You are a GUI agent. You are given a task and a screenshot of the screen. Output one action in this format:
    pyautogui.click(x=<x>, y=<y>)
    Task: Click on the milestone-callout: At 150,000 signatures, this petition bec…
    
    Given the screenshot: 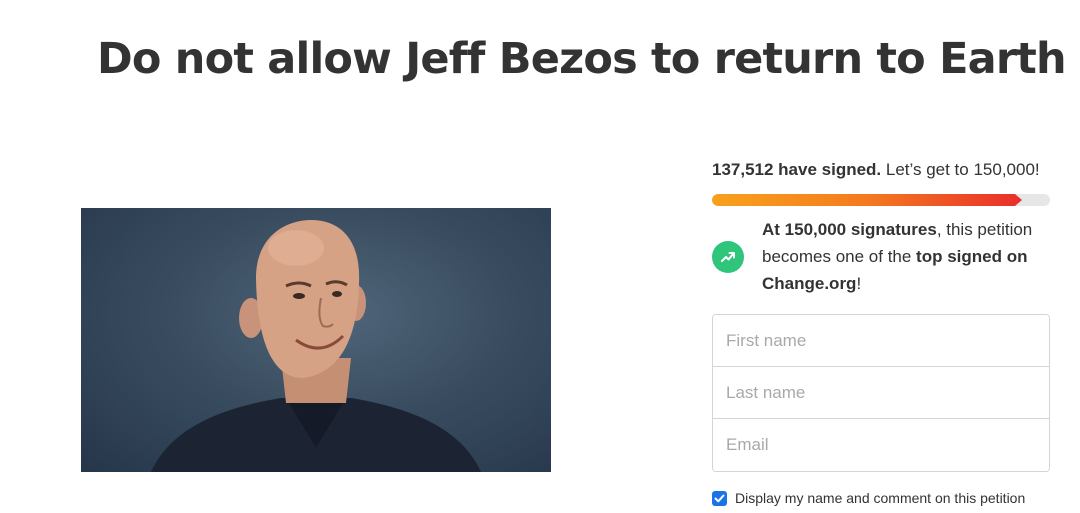 What is the action you would take?
    pyautogui.click(x=881, y=256)
    